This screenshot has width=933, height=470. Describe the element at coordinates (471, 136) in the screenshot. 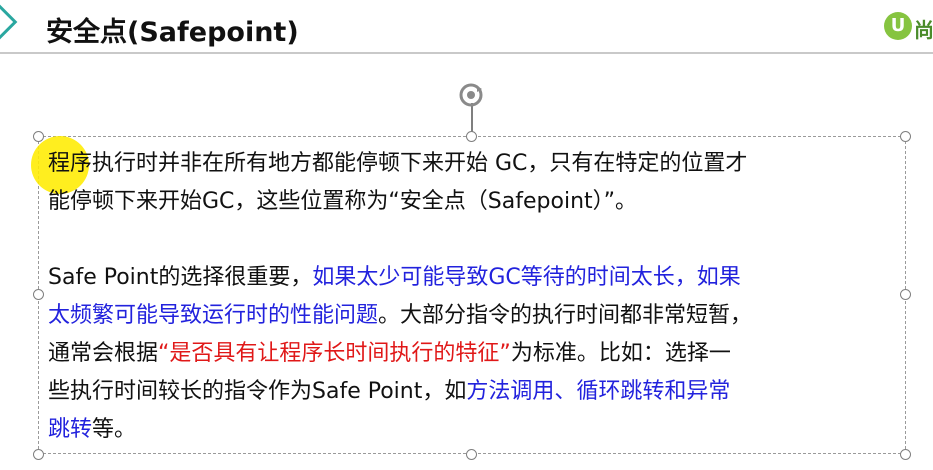

I see `resize-handle-top` at that location.